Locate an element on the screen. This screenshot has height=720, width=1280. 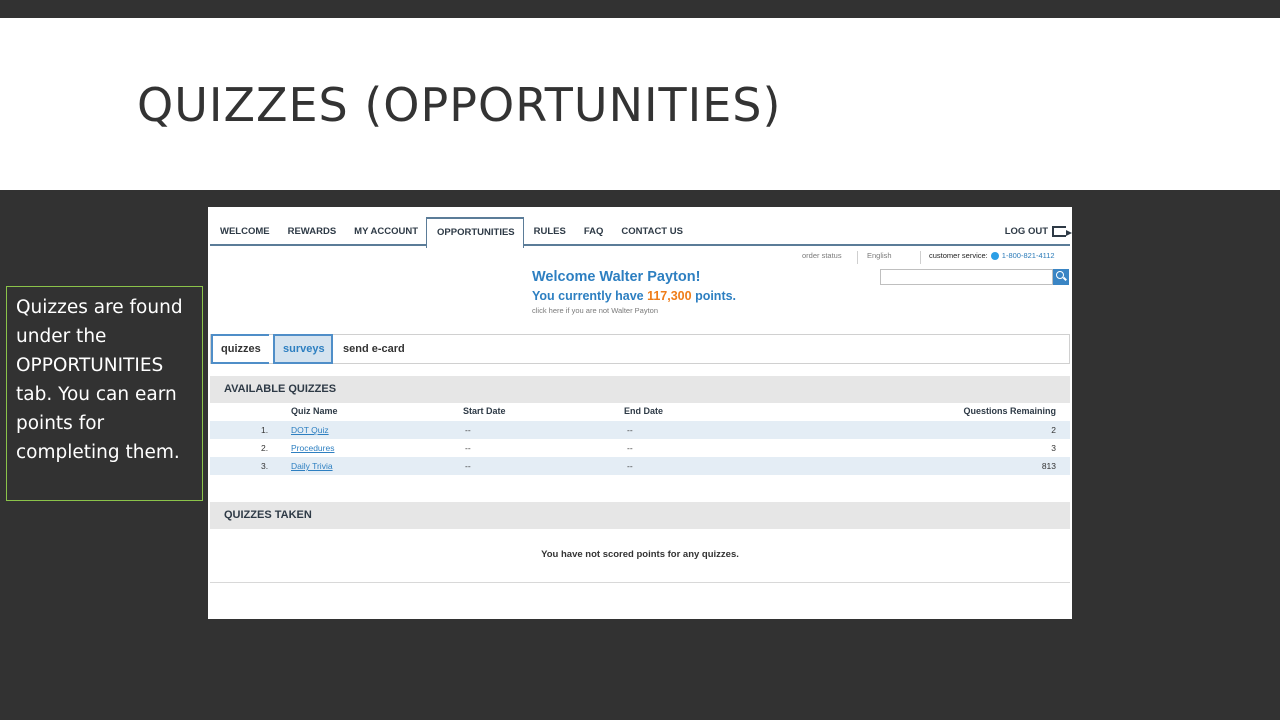
available-quizzes-header: AVAILABLE QUIZZES is located at coordinates (640, 389).